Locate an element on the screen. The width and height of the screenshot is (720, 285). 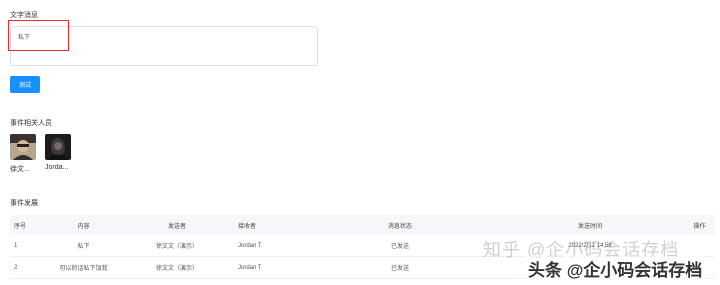
table-header-row: 序号 内容 发送者 接收者 消息状态 发送时间 操作 is located at coordinates (362, 225).